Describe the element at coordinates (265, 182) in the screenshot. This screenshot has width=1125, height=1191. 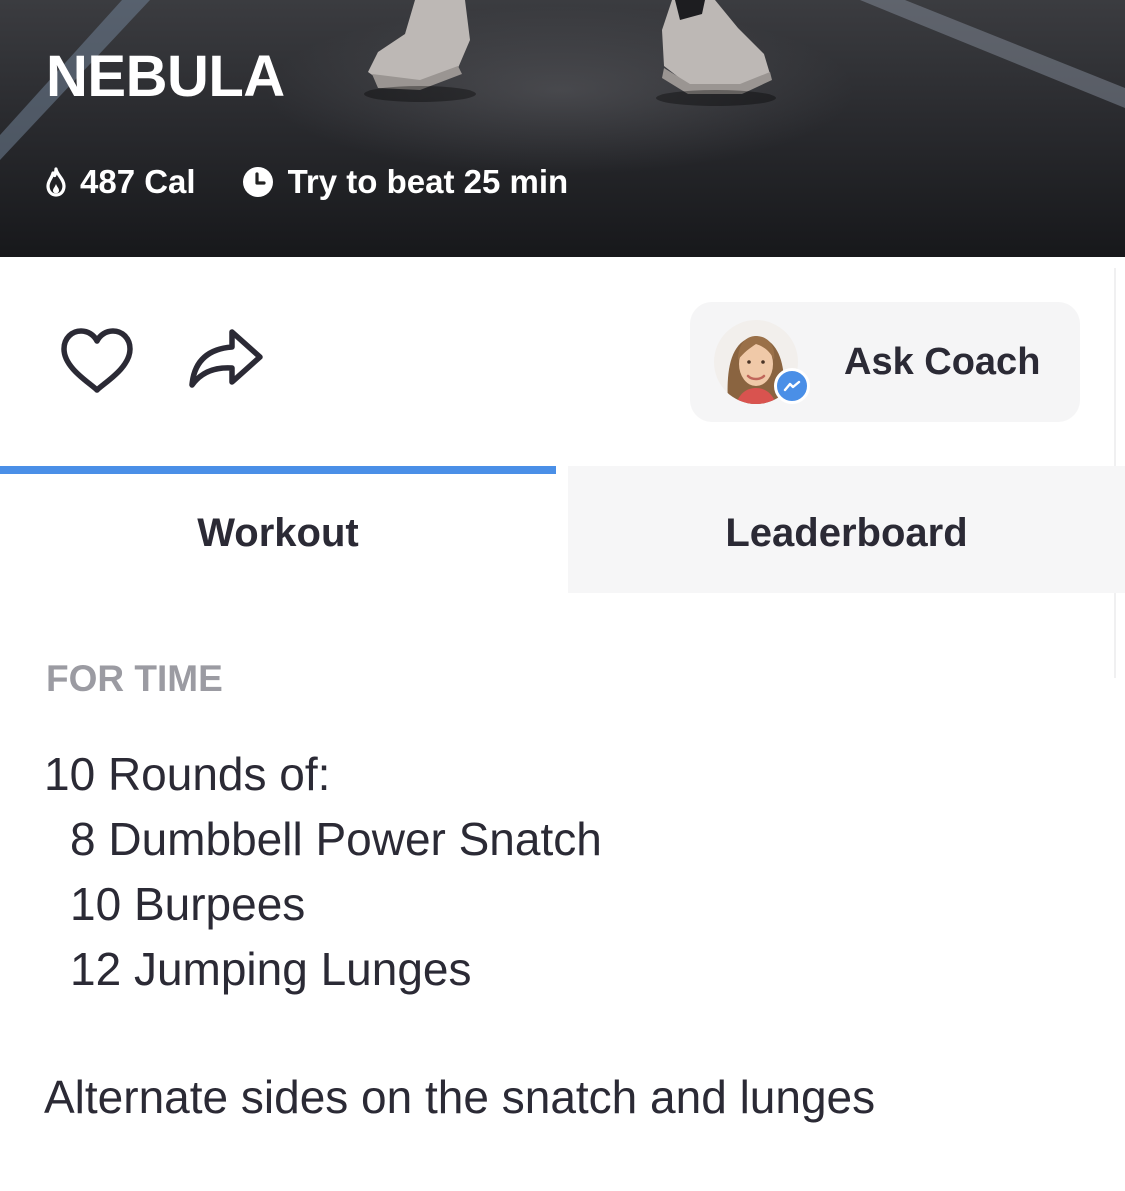
I see `clock-icon` at that location.